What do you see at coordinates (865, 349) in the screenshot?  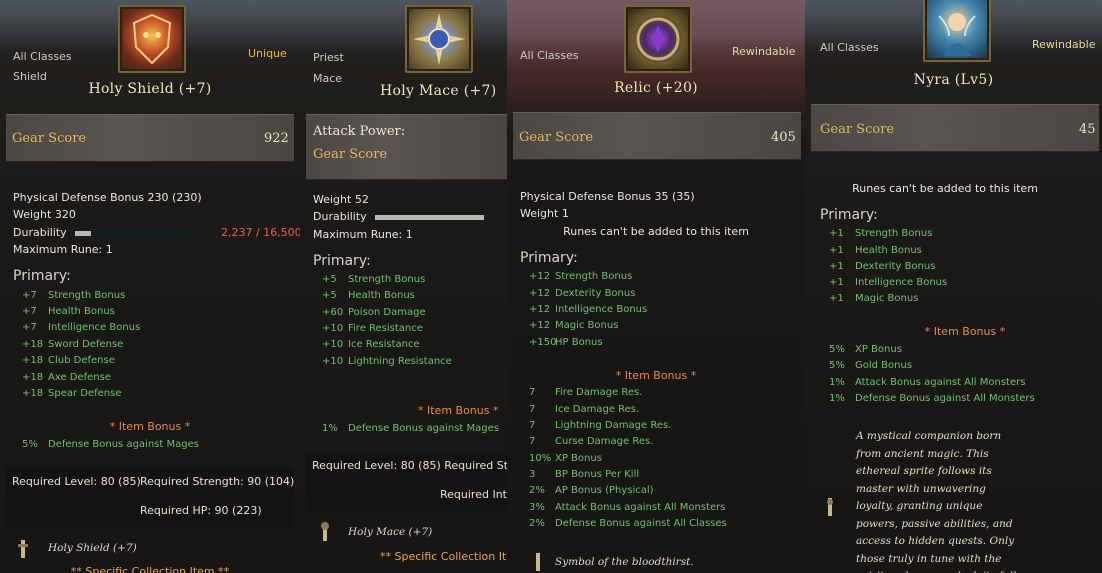 I see `item-bonus-line: 5% XP Bonus` at bounding box center [865, 349].